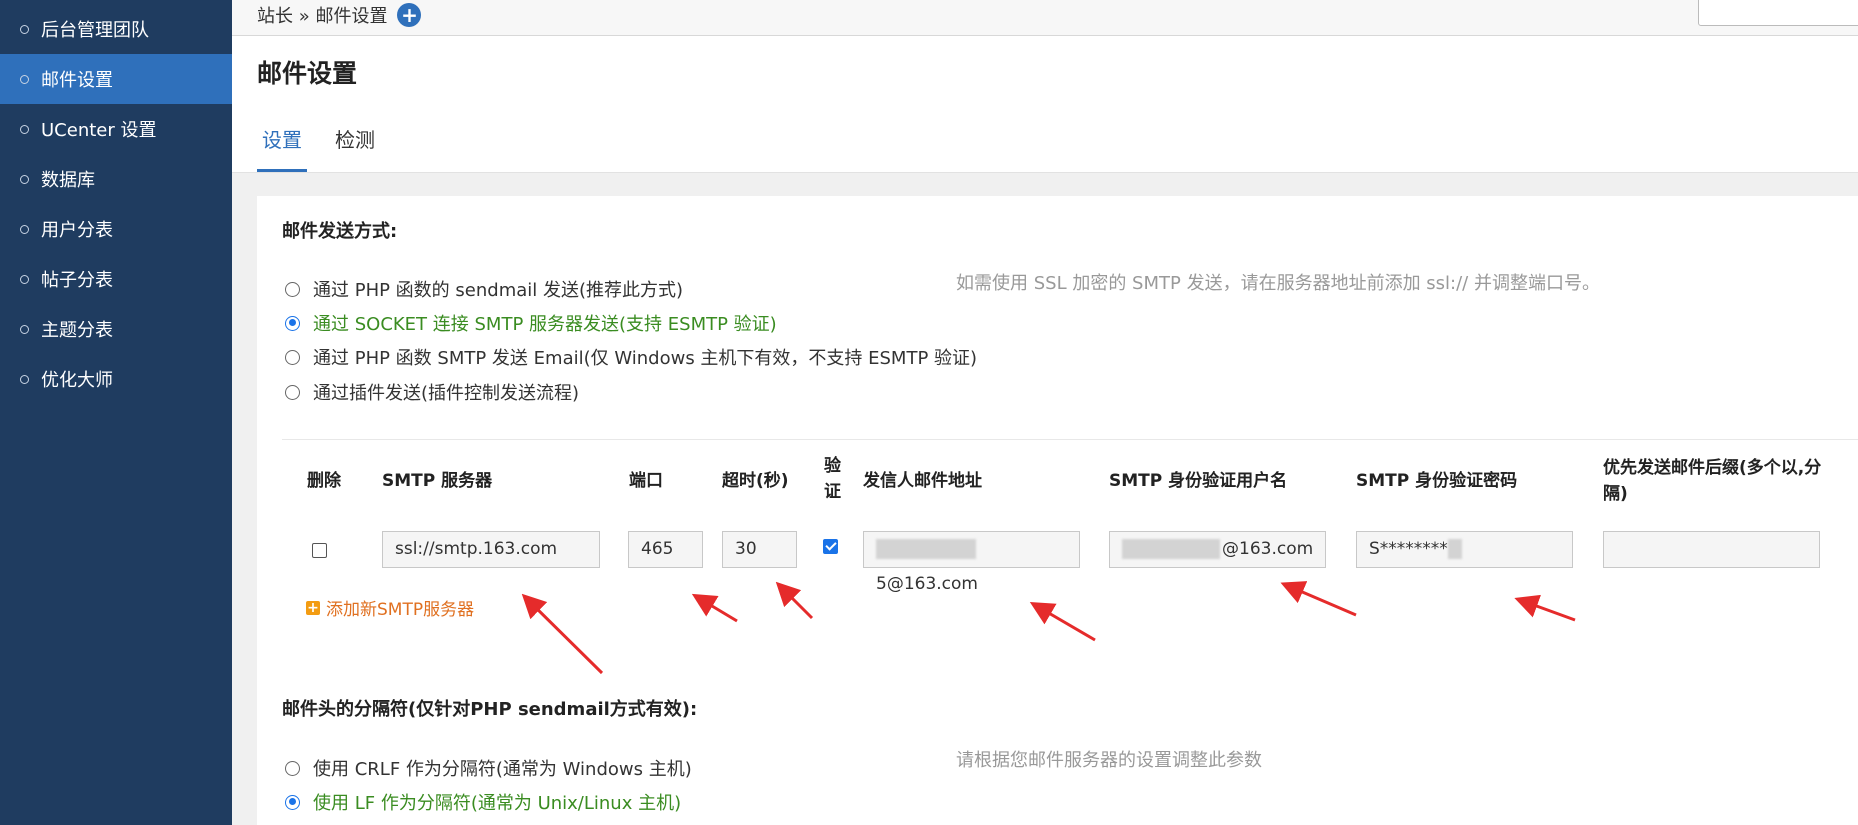  I want to click on option-label: 通过 PHP 函数的 sendmail 发送(推荐此方式), so click(498, 290).